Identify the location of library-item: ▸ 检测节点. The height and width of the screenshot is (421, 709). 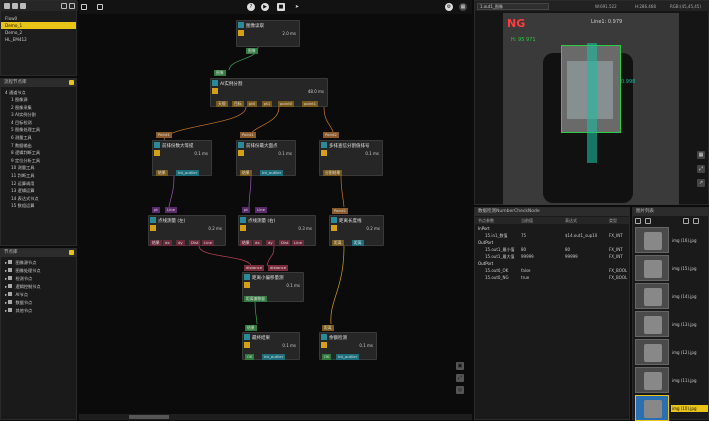
(38, 278).